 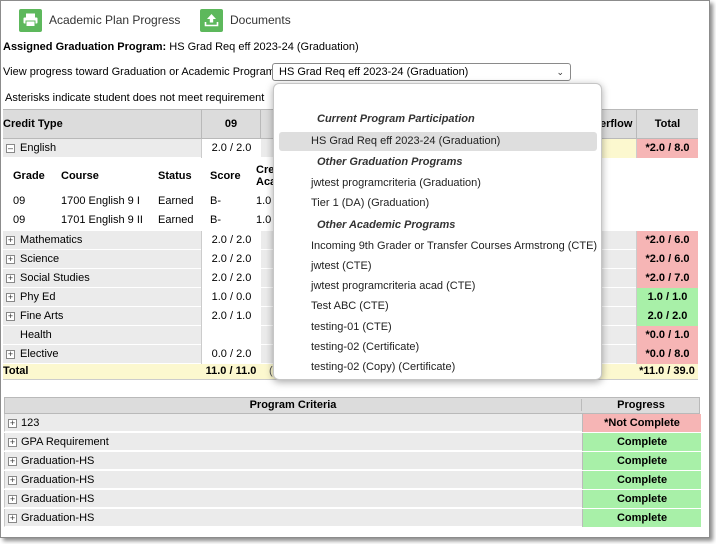 What do you see at coordinates (16, 371) in the screenshot?
I see `total-label: Total` at bounding box center [16, 371].